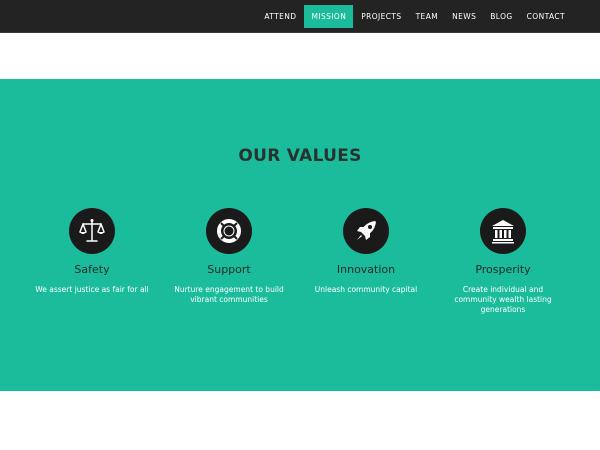  I want to click on nav-item-contact: CONTACT, so click(546, 16).